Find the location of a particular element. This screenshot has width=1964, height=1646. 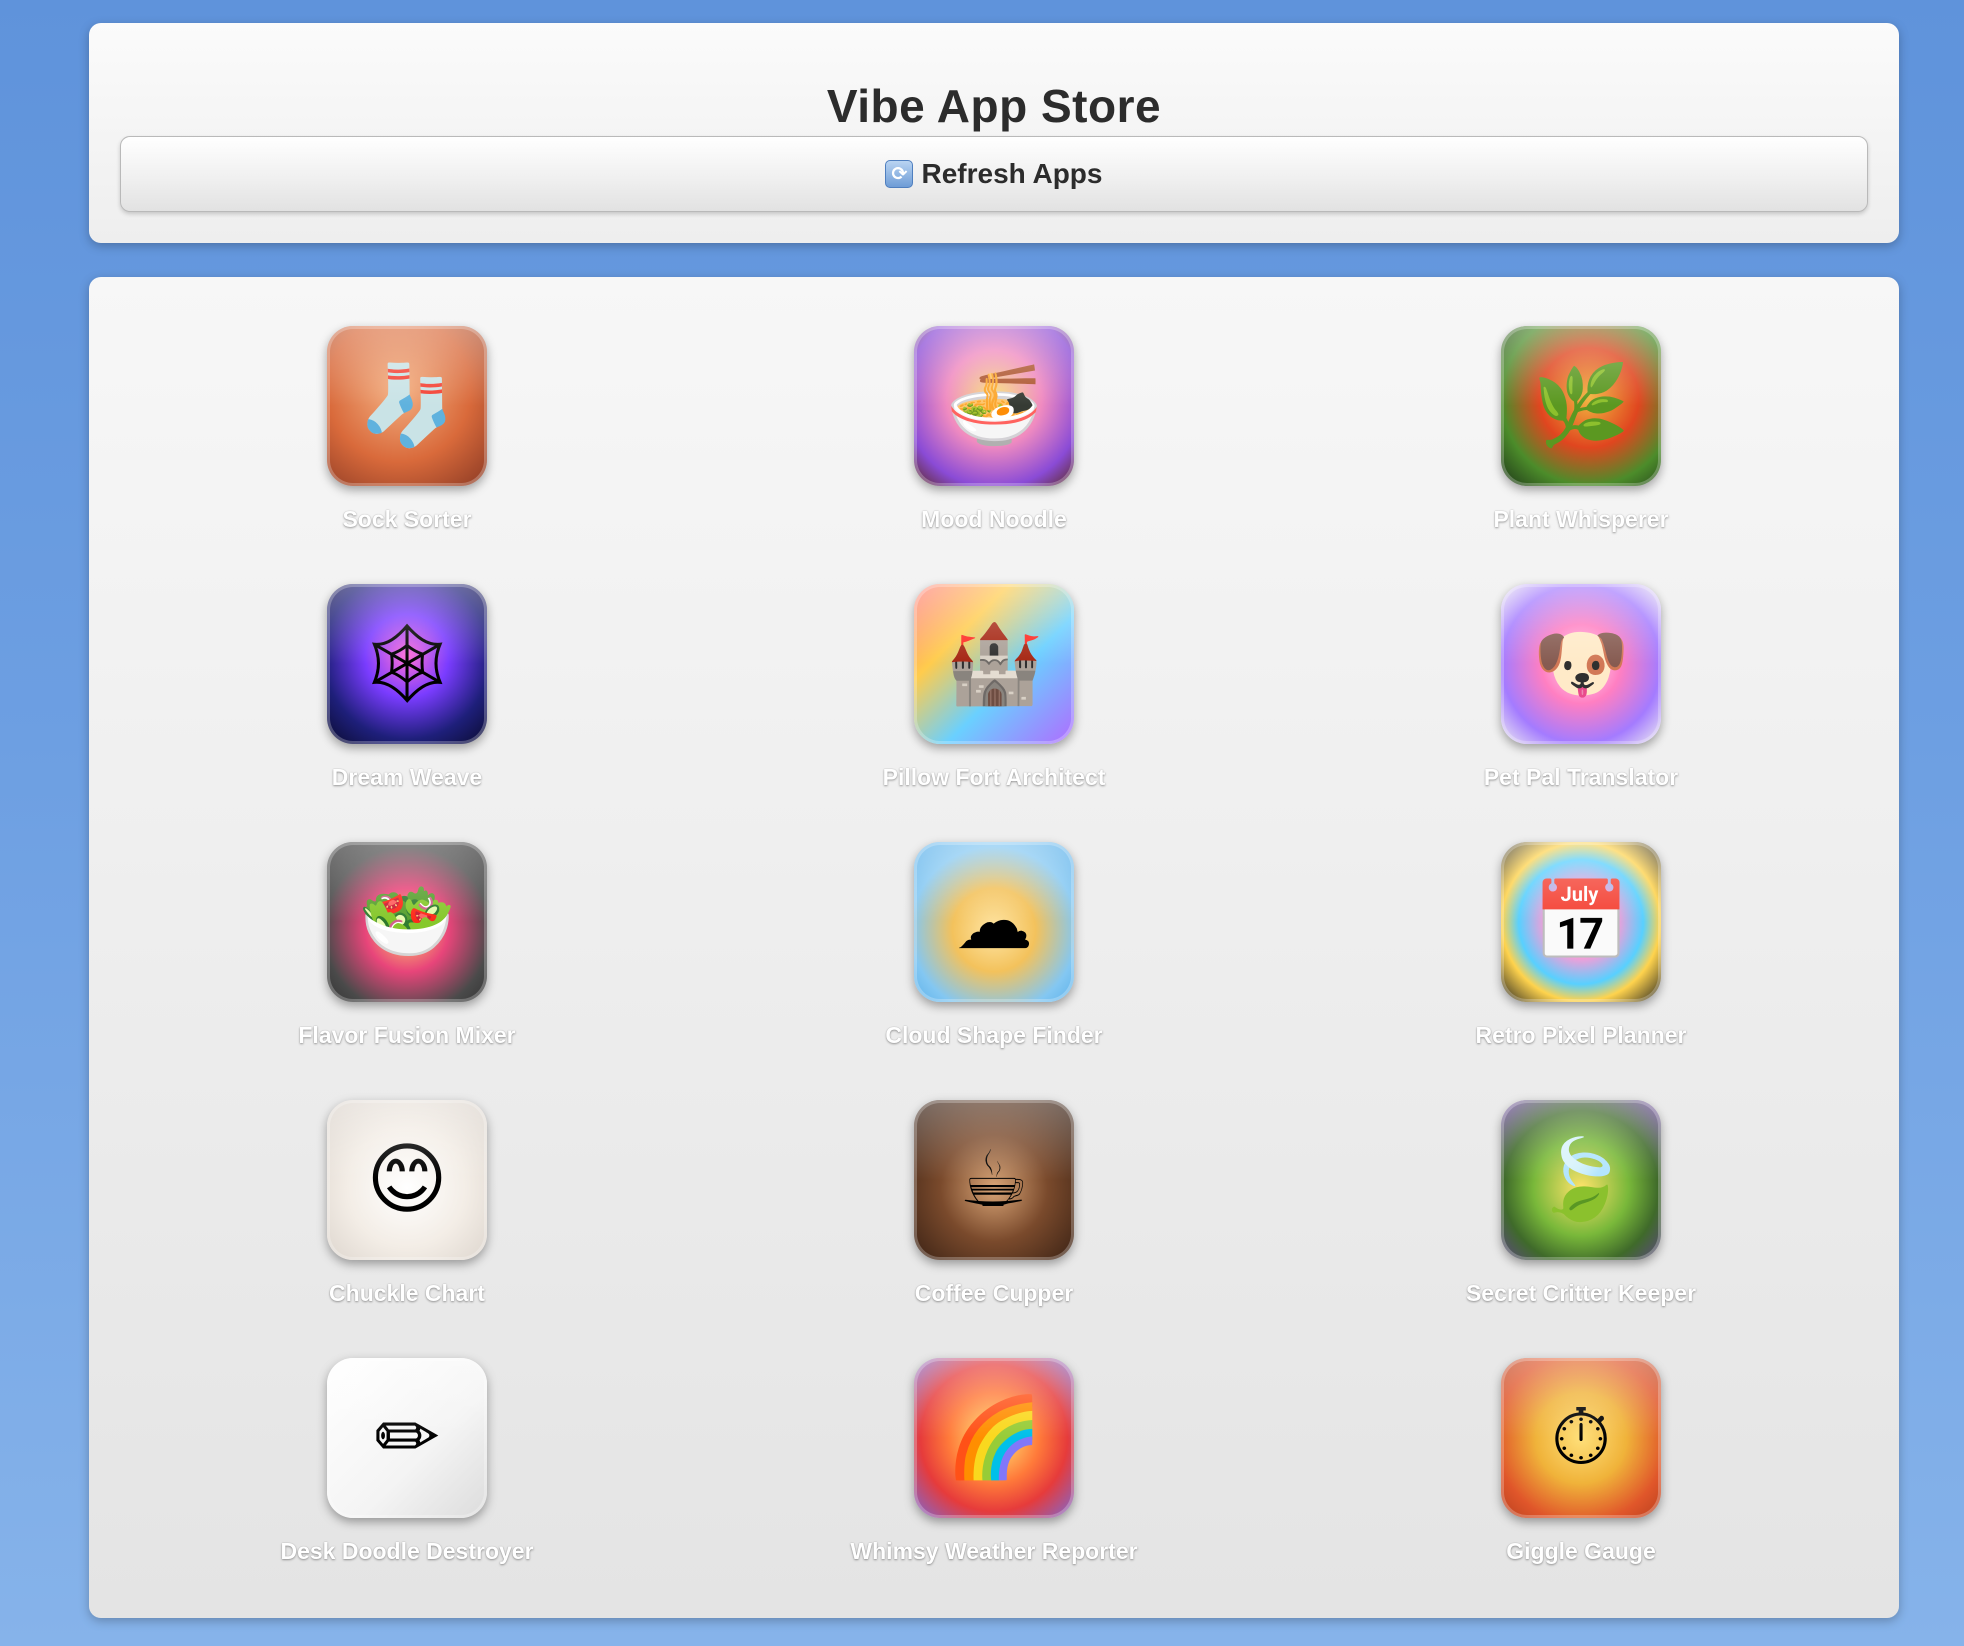

app-name-label: Plant Whisperer is located at coordinates (1581, 519).